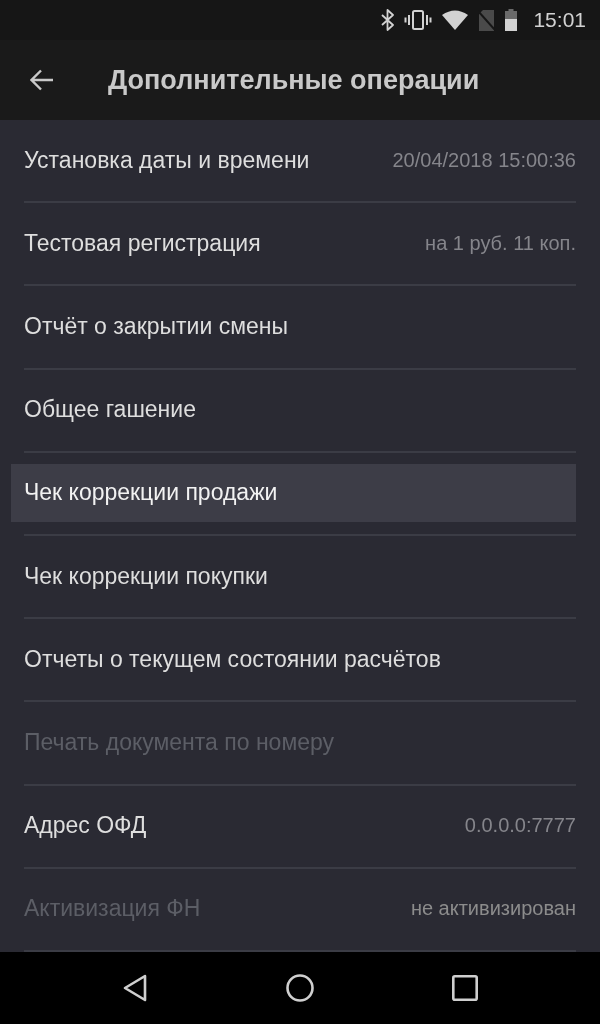 The width and height of the screenshot is (600, 1024). What do you see at coordinates (520, 826) in the screenshot?
I see `item-value: 0.0.0.0:7777` at bounding box center [520, 826].